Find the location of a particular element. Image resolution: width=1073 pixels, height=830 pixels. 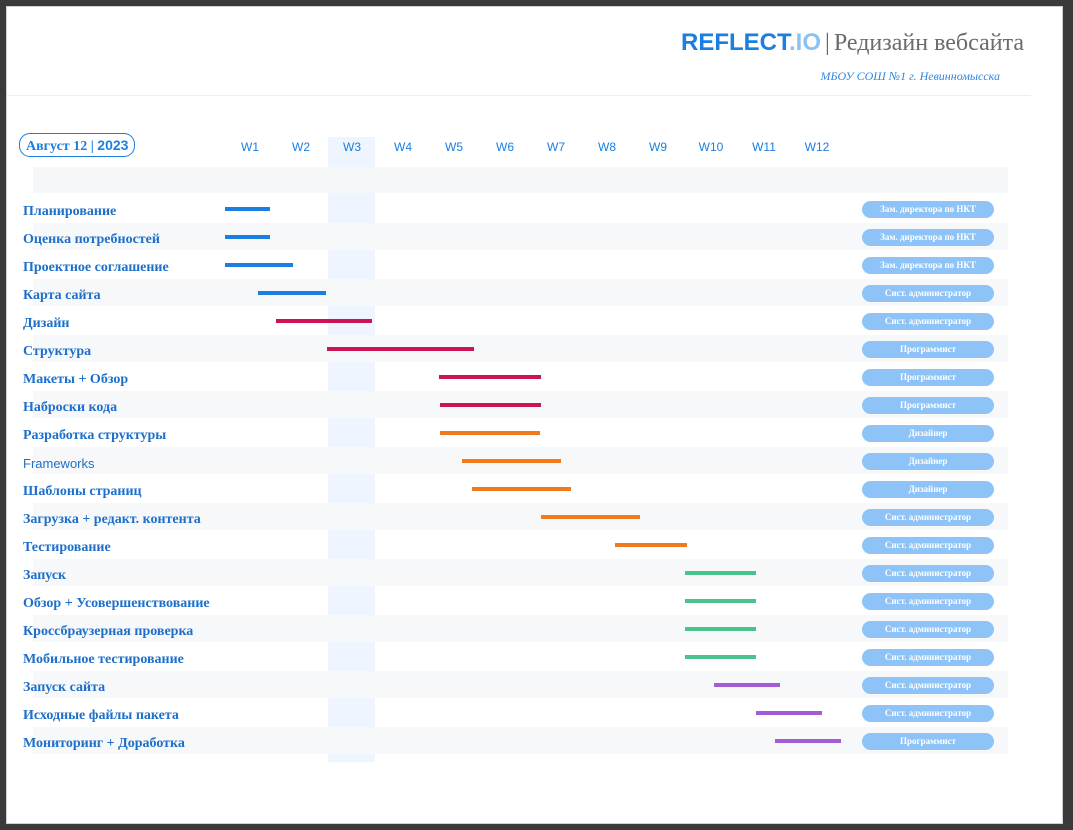

task-label: Оценка потребностей is located at coordinates (91, 239).